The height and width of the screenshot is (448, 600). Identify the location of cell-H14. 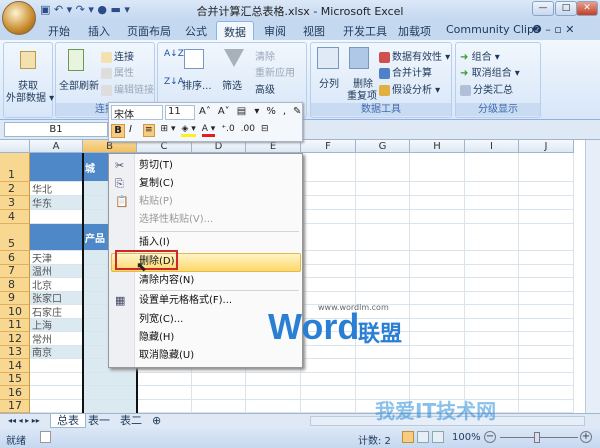
(437, 366).